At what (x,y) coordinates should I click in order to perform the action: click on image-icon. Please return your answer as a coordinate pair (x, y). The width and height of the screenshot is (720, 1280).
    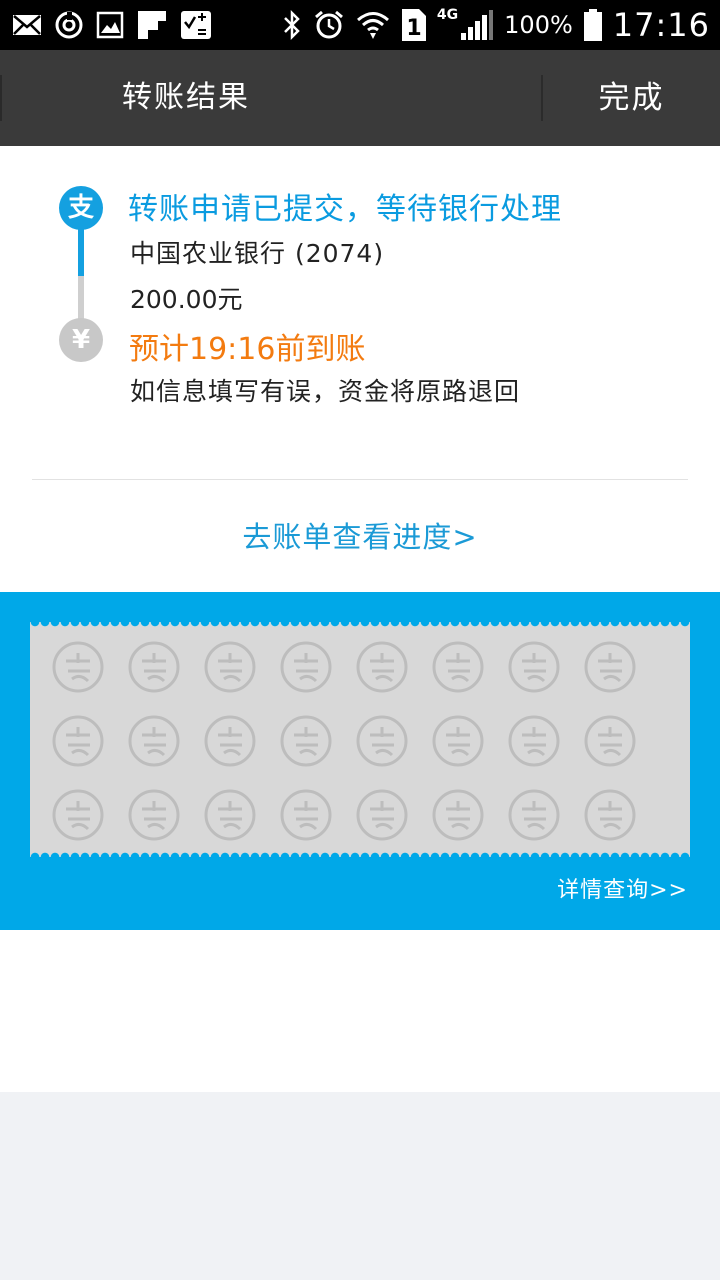
    Looking at the image, I should click on (110, 25).